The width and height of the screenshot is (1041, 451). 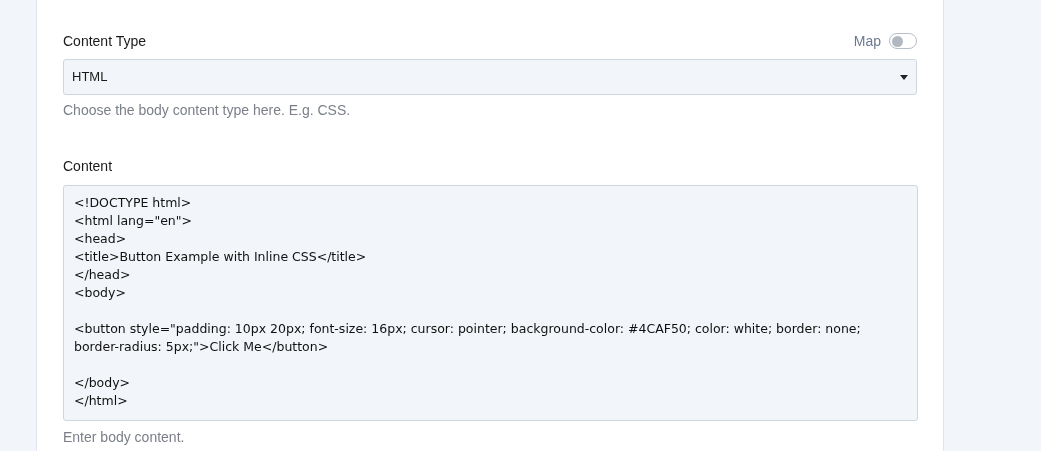 What do you see at coordinates (903, 41) in the screenshot?
I see `map-toggle` at bounding box center [903, 41].